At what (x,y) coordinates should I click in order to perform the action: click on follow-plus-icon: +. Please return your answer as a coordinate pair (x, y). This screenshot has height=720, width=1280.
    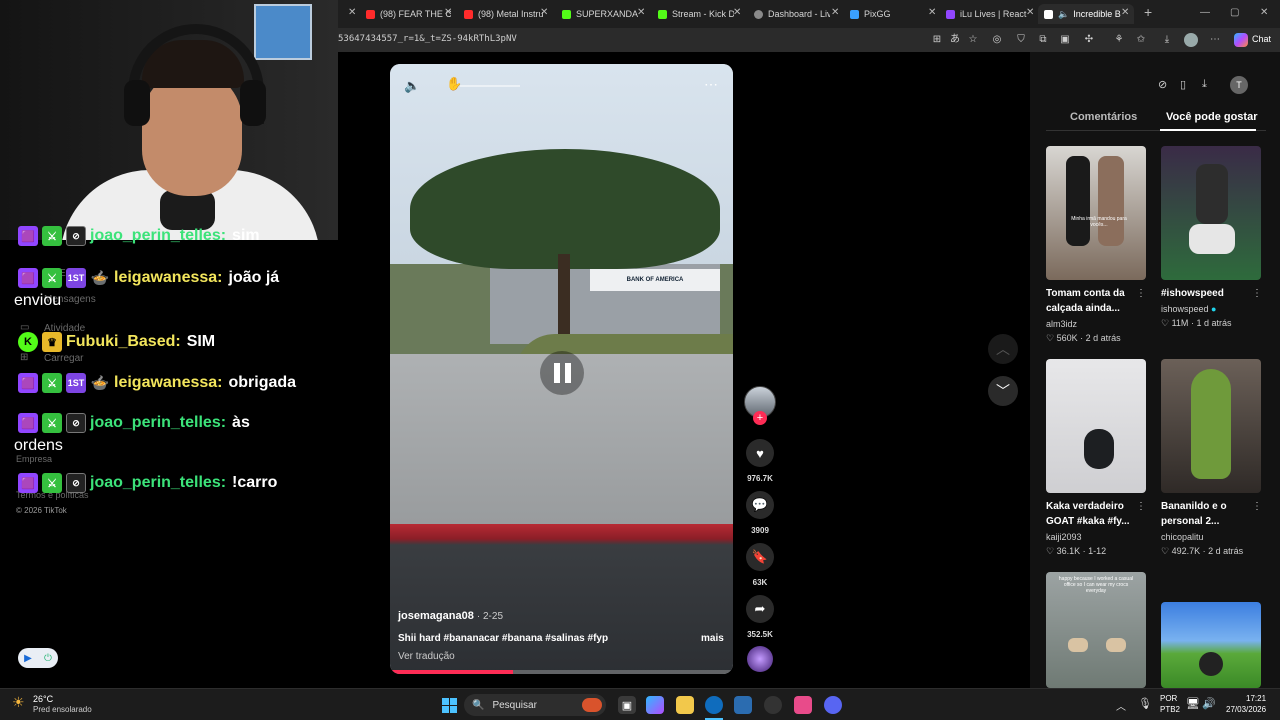
    Looking at the image, I should click on (760, 418).